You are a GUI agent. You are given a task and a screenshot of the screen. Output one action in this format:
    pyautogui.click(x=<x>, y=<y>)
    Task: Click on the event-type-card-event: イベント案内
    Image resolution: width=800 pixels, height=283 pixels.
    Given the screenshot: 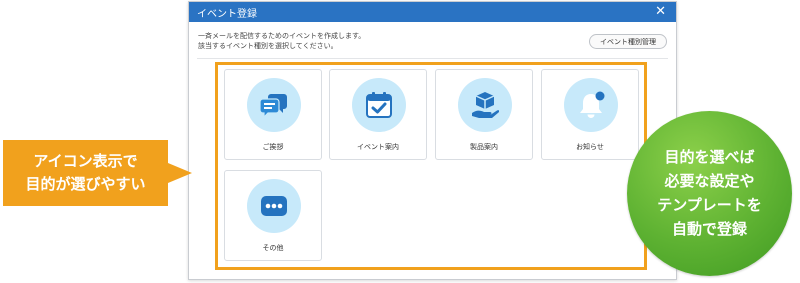 What is the action you would take?
    pyautogui.click(x=378, y=114)
    